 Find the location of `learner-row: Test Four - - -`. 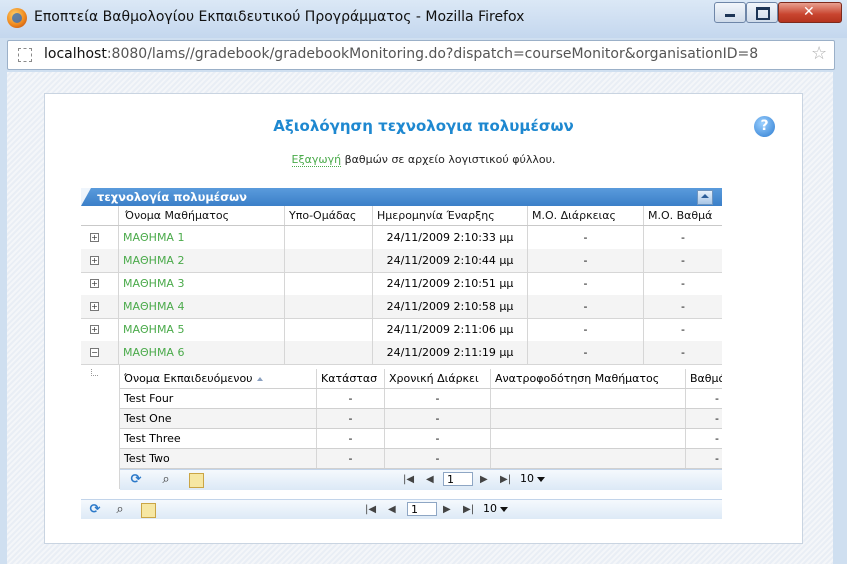

learner-row: Test Four - - - is located at coordinates (421, 399).